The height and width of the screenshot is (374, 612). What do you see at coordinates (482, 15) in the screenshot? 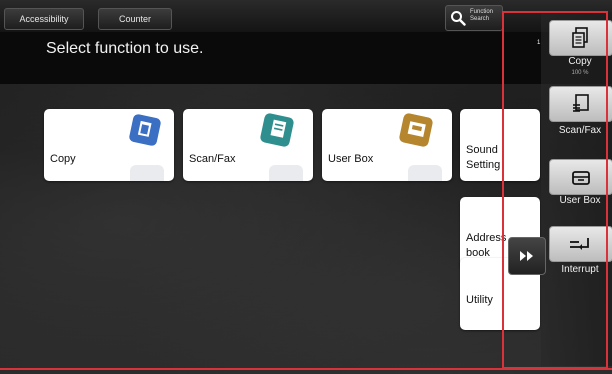
I see `function-search-label: Function Search` at bounding box center [482, 15].